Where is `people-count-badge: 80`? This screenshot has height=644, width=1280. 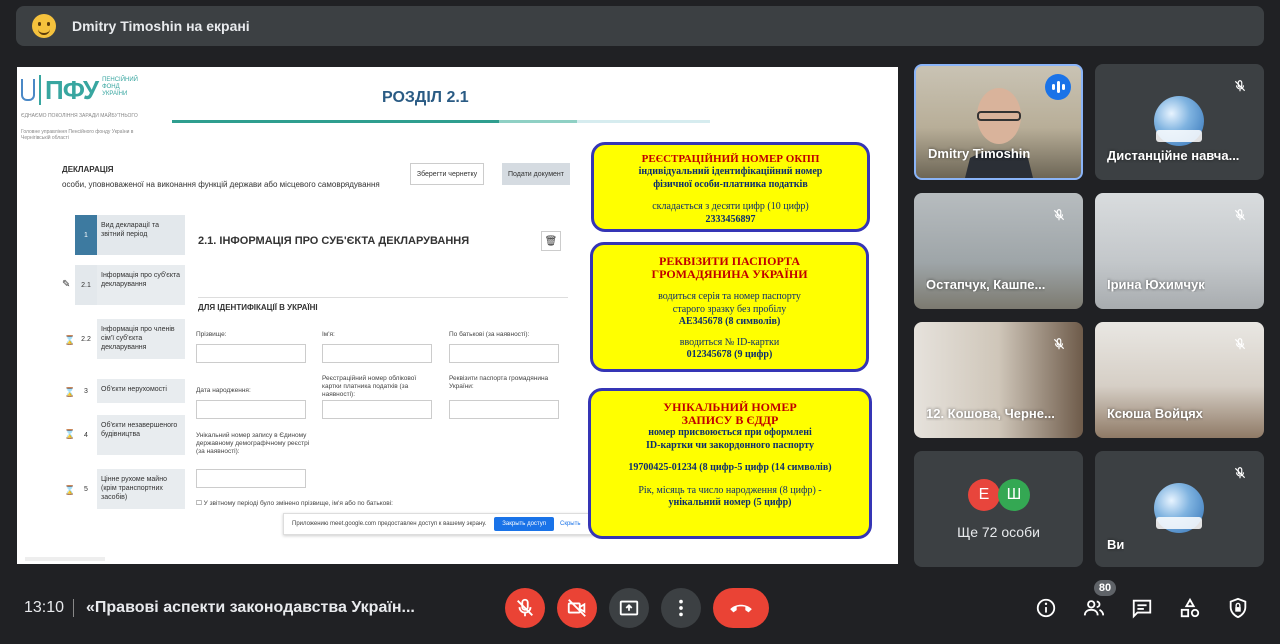
people-count-badge: 80 is located at coordinates (1105, 588).